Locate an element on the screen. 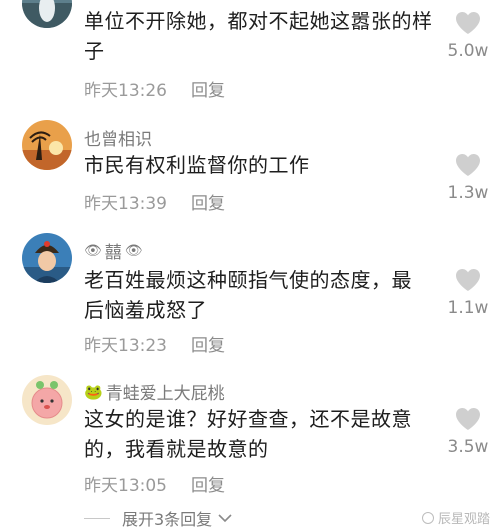 This screenshot has width=500, height=531. like-count: 1.3w is located at coordinates (468, 193).